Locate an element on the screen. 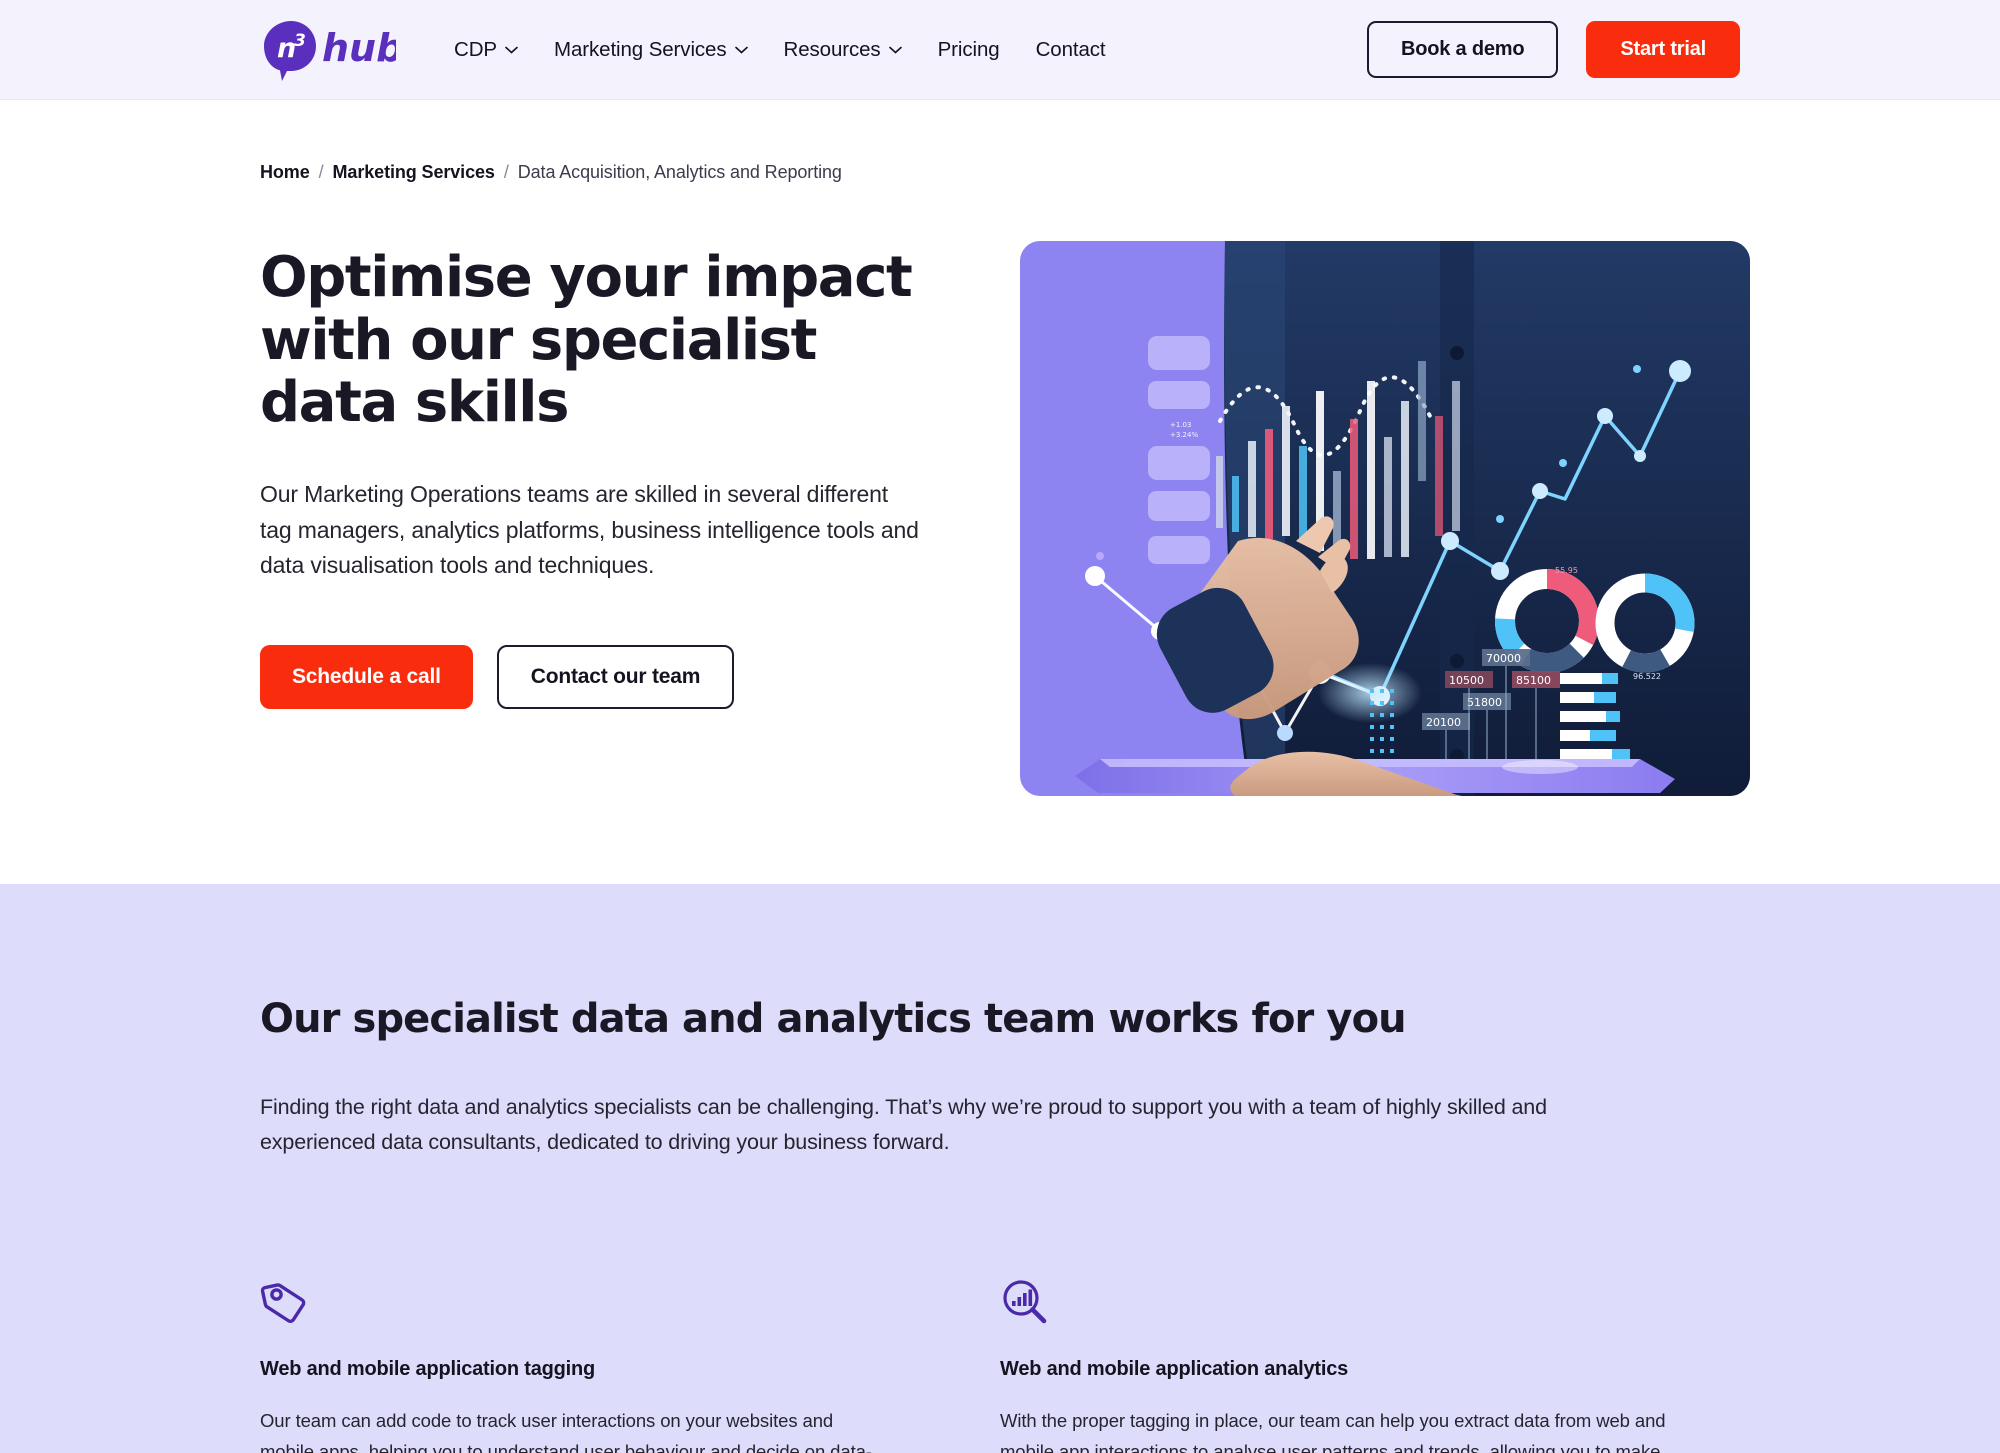  nav-item-label: Contact is located at coordinates (1070, 49).